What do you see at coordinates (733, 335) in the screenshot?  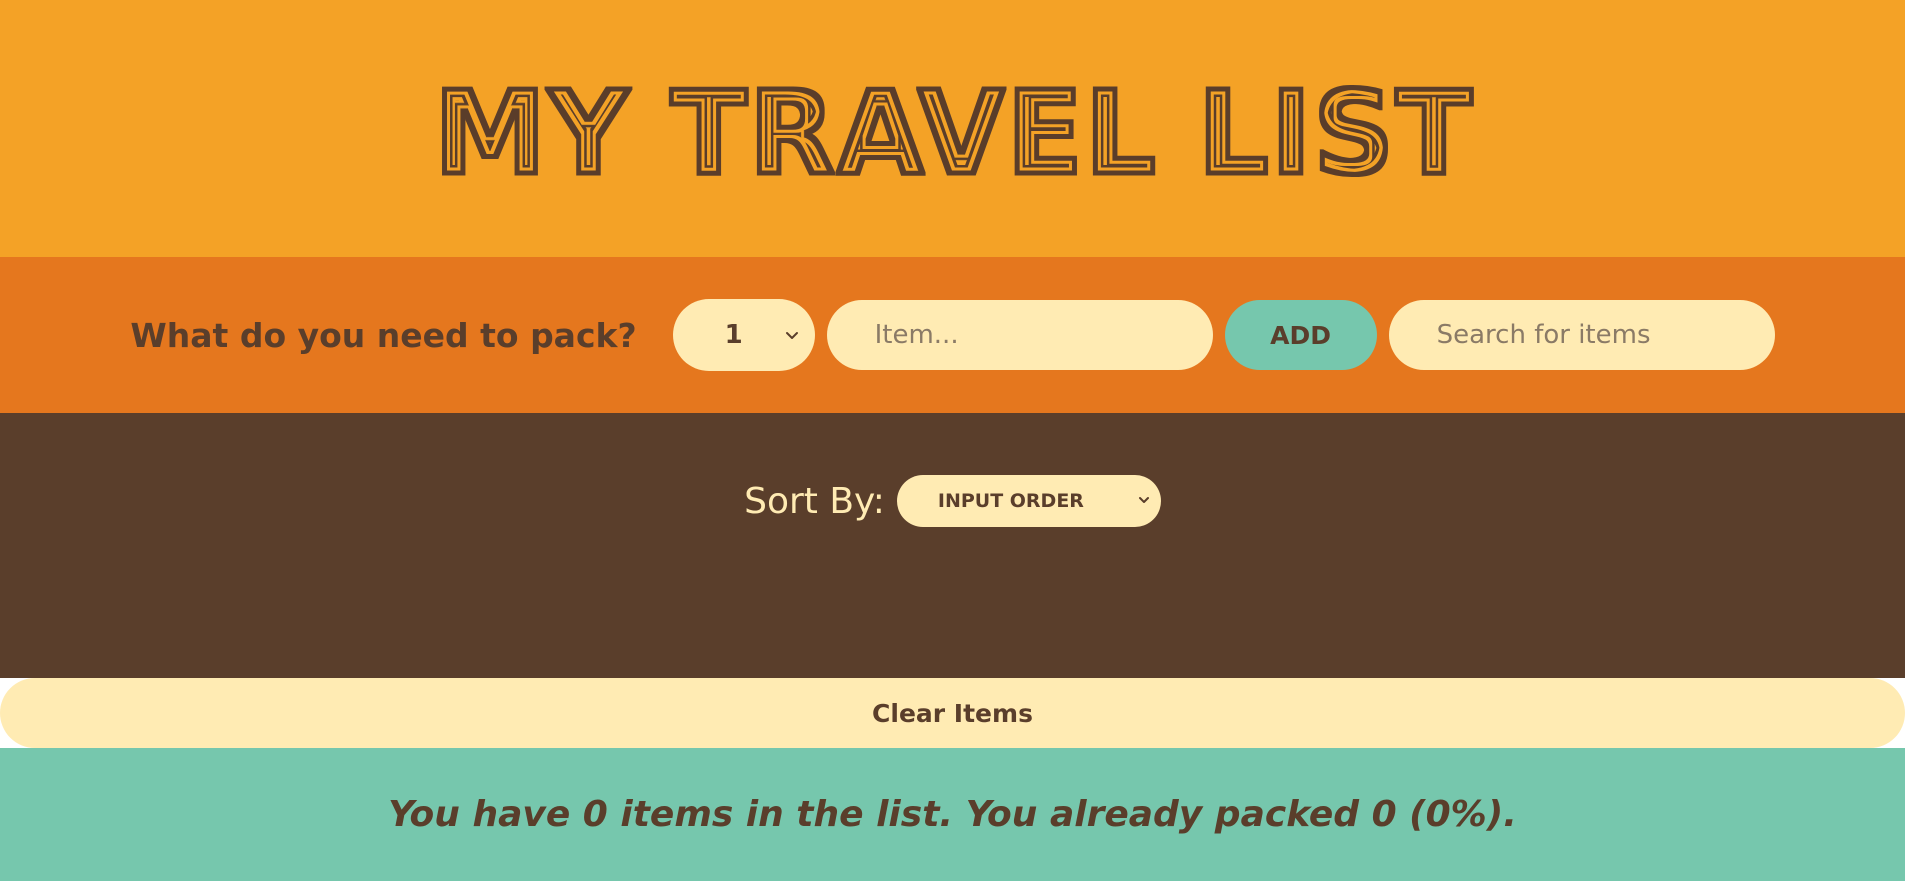 I see `quantity-value: 1` at bounding box center [733, 335].